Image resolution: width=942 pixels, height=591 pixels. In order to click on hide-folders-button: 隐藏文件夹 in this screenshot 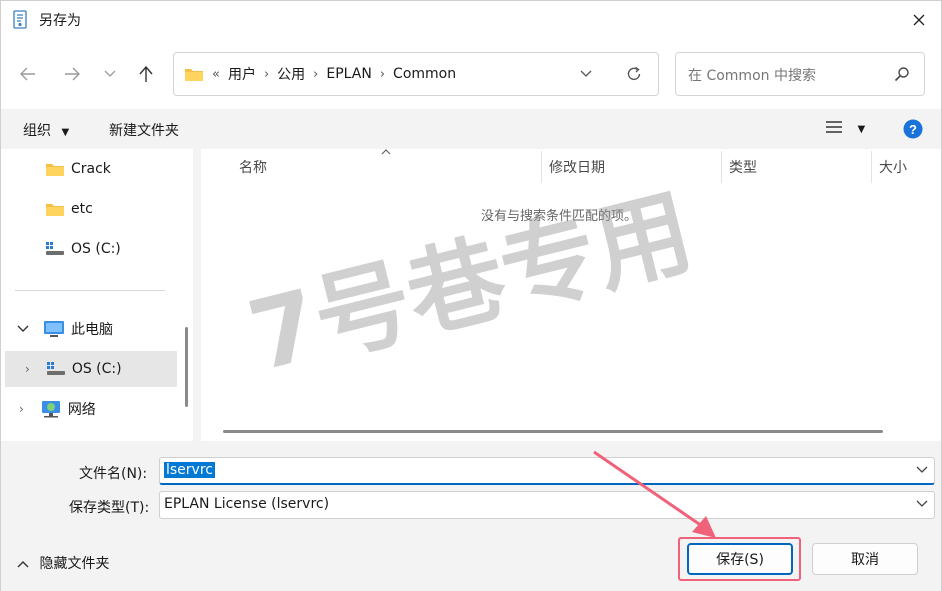, I will do `click(63, 563)`.